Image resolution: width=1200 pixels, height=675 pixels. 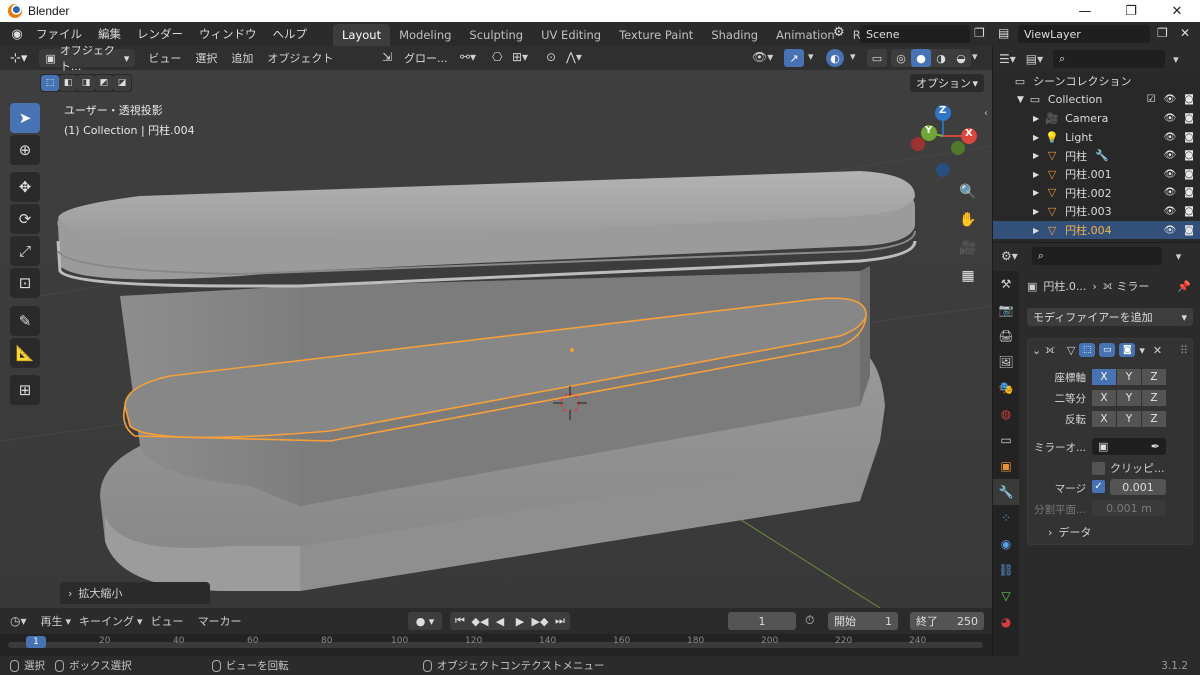 What do you see at coordinates (50, 83) in the screenshot?
I see `select-new-icon: ⬚` at bounding box center [50, 83].